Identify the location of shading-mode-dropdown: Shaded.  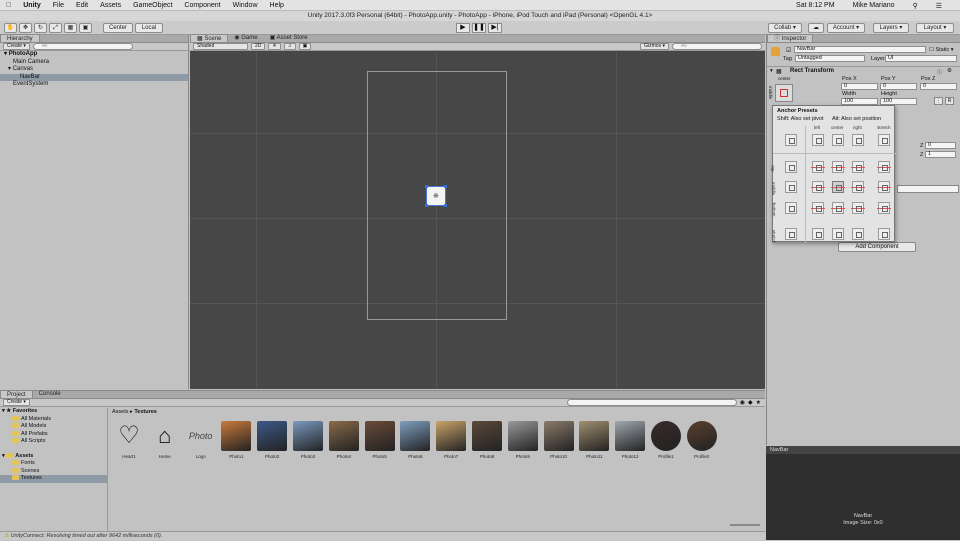
(220, 46).